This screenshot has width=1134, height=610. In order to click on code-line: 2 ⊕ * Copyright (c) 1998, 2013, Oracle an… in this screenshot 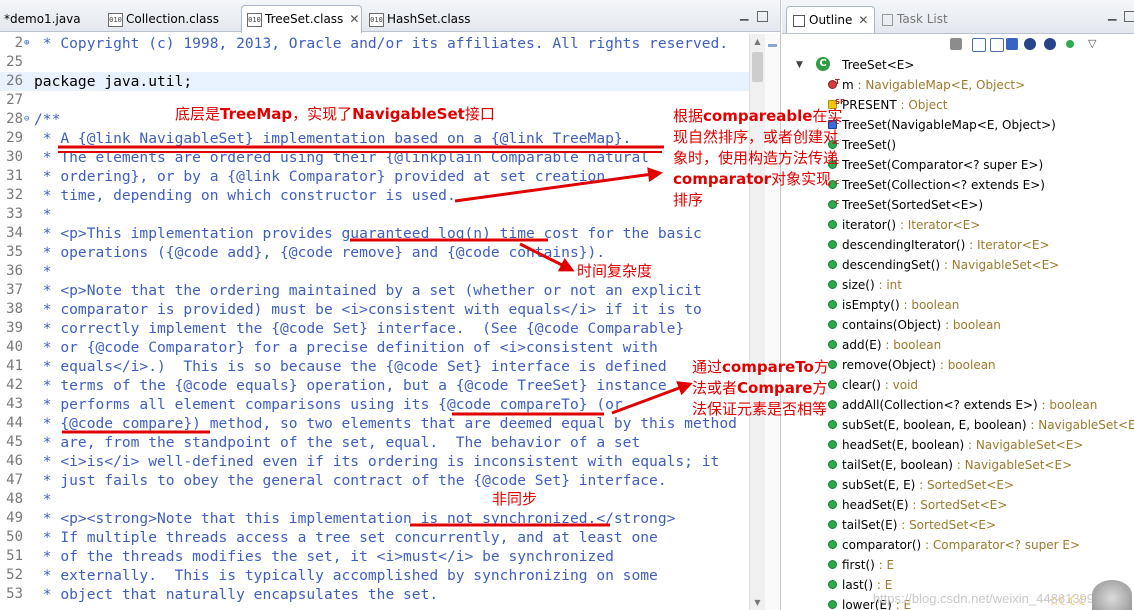, I will do `click(374, 43)`.